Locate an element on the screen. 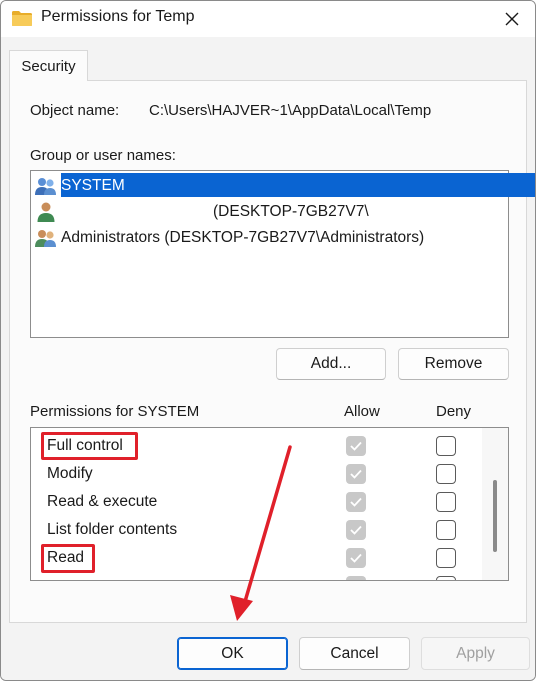 This screenshot has height=681, width=536. ok-button: OK is located at coordinates (232, 653).